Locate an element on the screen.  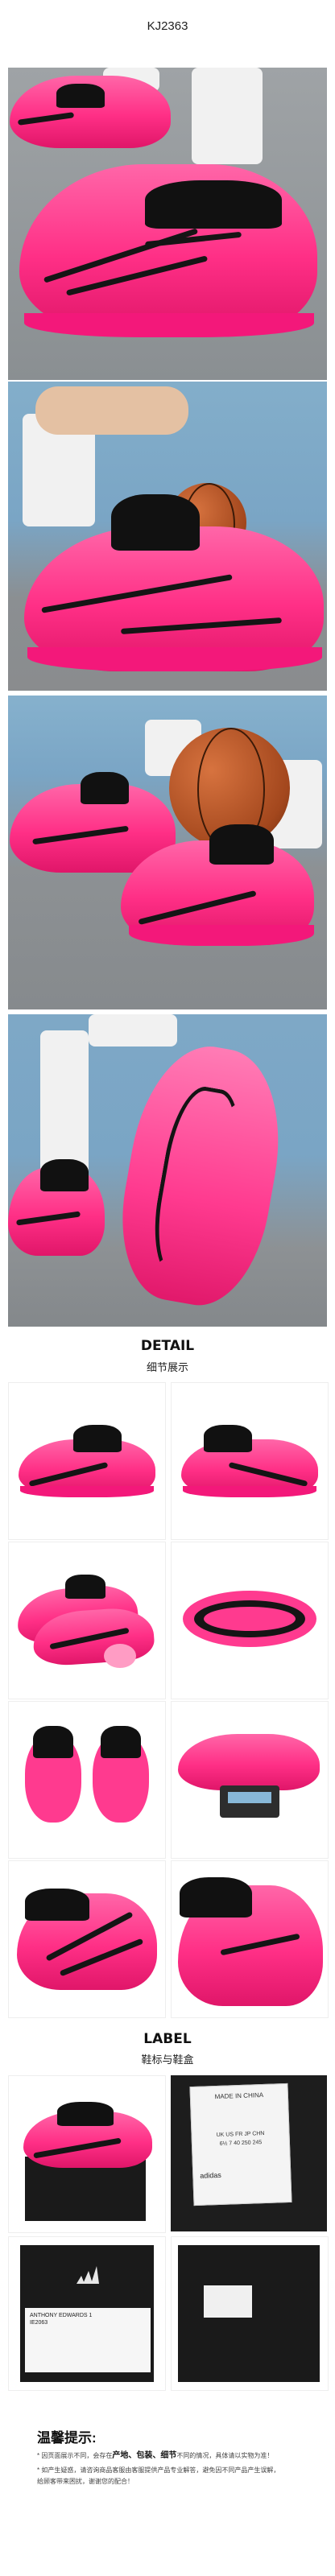
label-photo-box-end: ANTHONY EDWARDS 1 IE2063 is located at coordinates (87, 2313).